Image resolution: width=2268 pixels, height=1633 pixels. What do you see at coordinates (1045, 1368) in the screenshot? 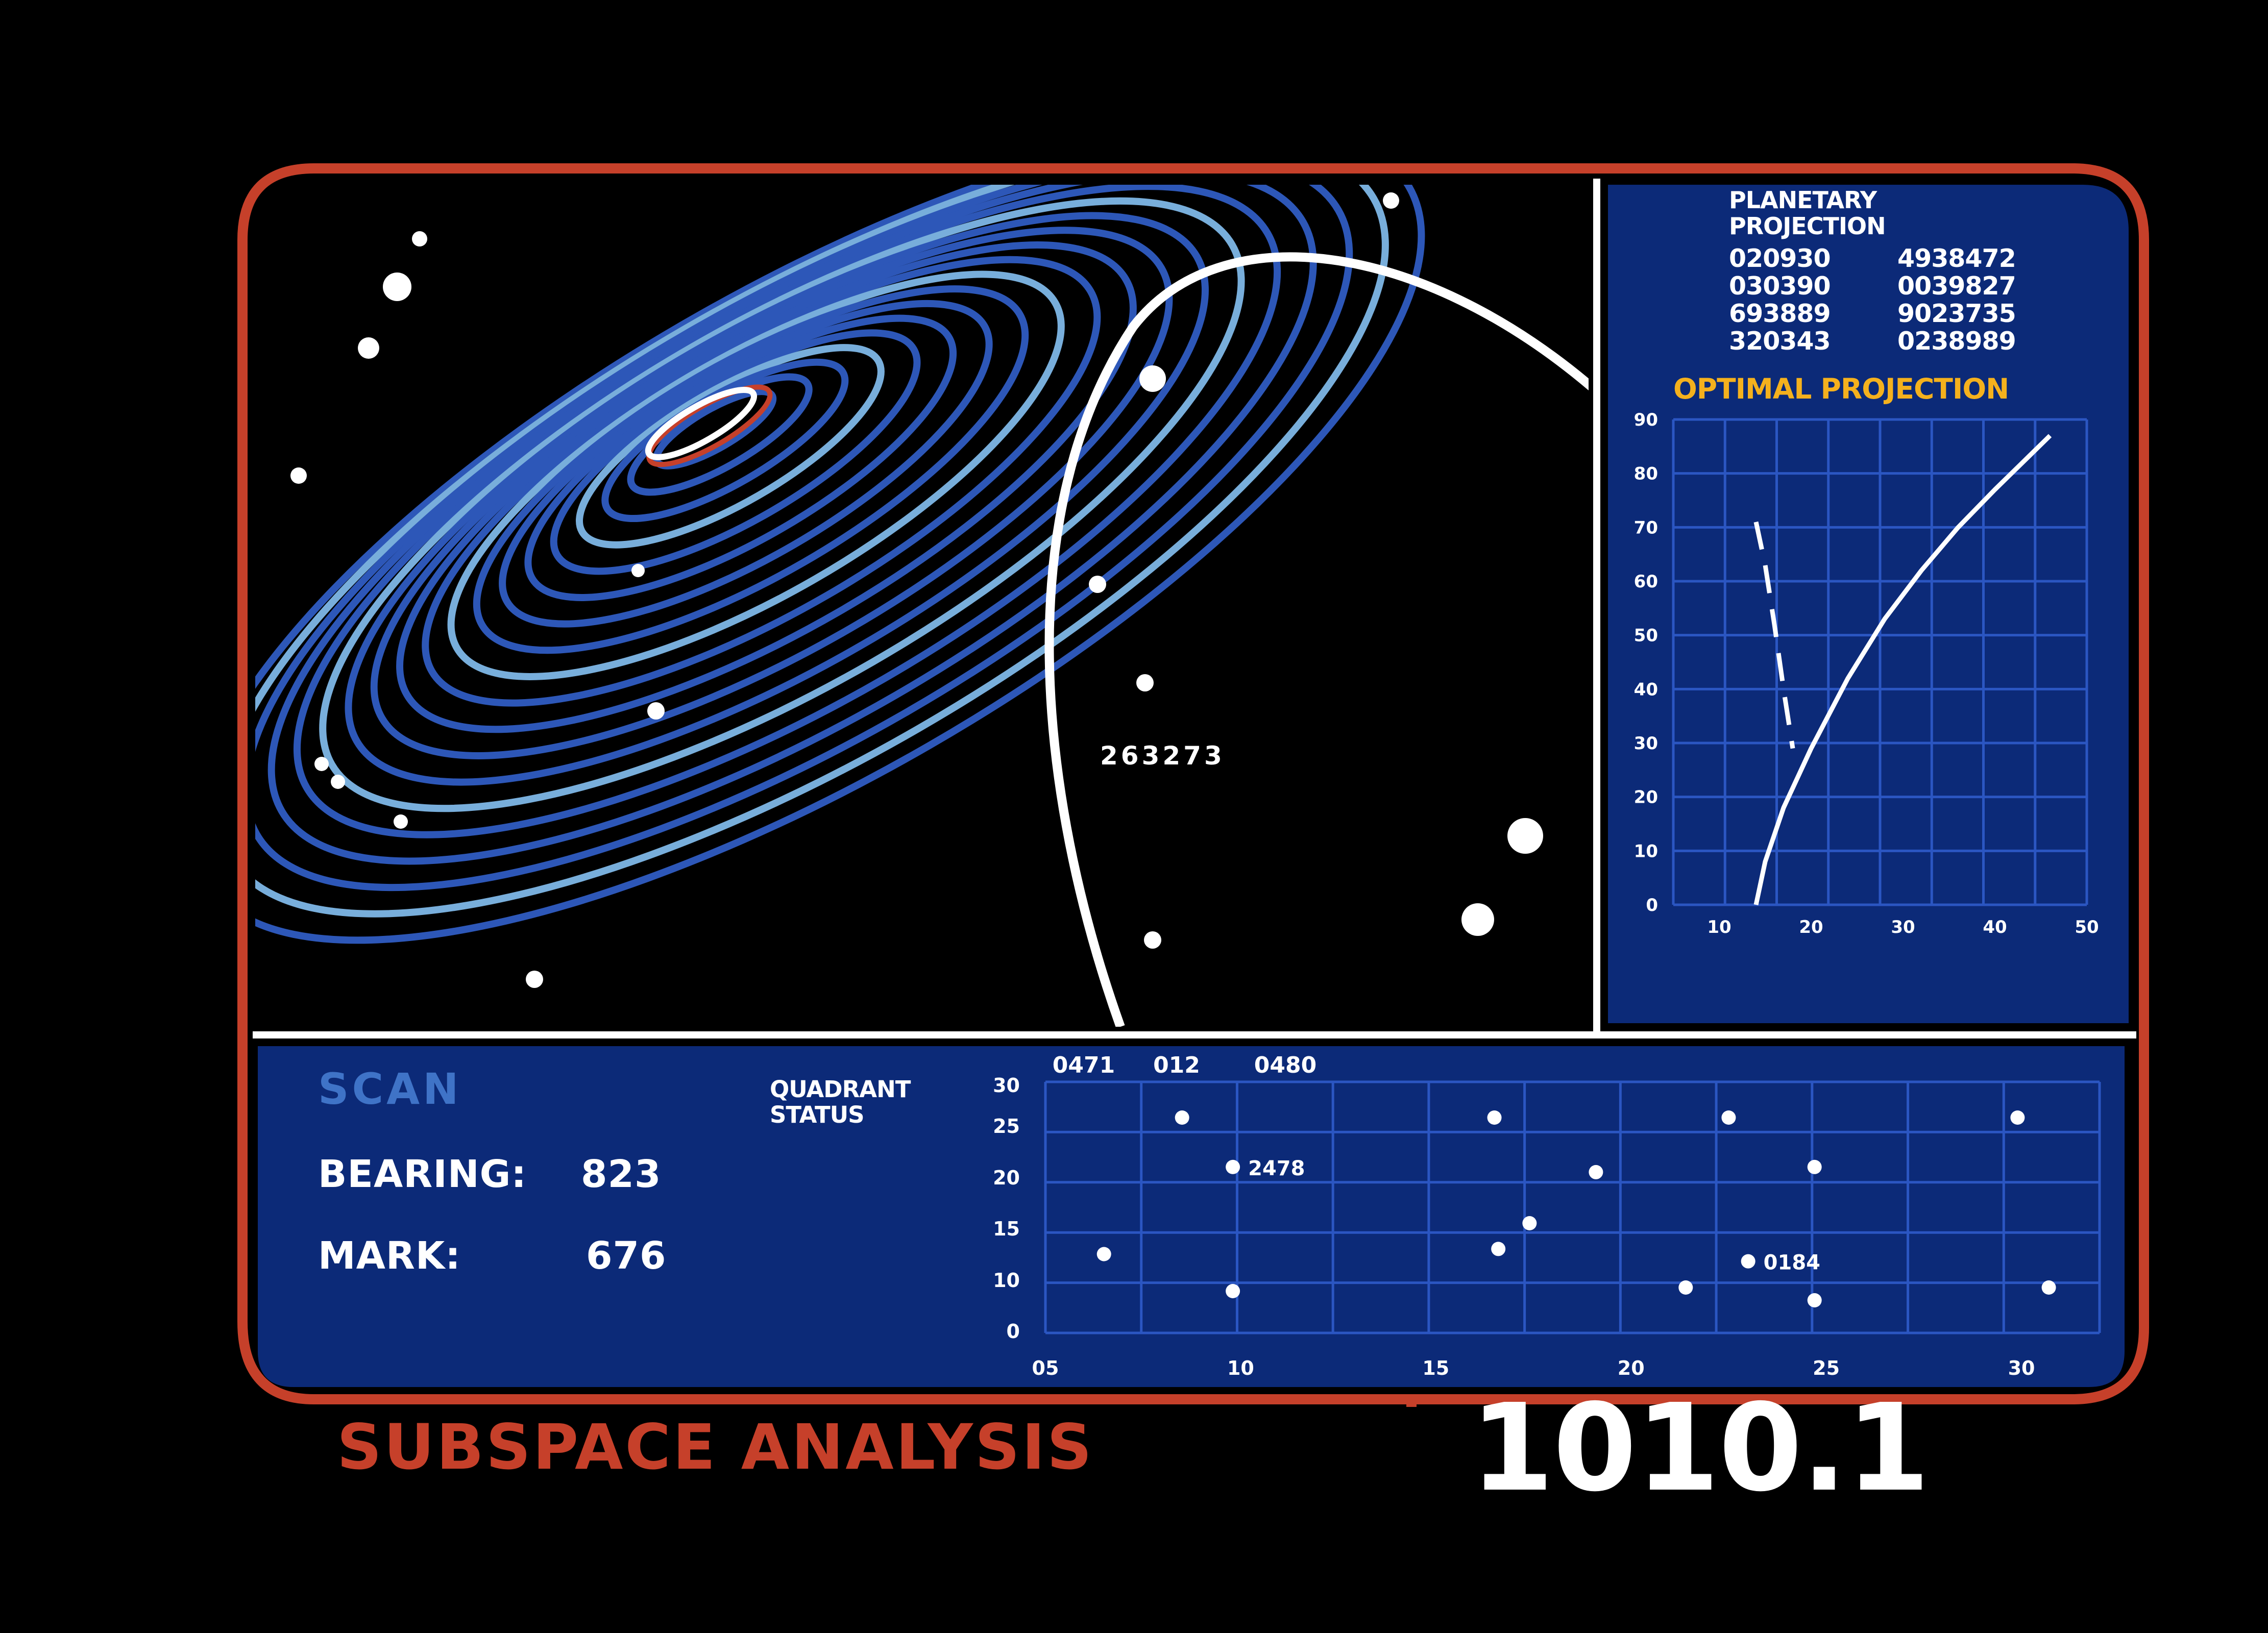
I see `x-tick-label: 05` at bounding box center [1045, 1368].